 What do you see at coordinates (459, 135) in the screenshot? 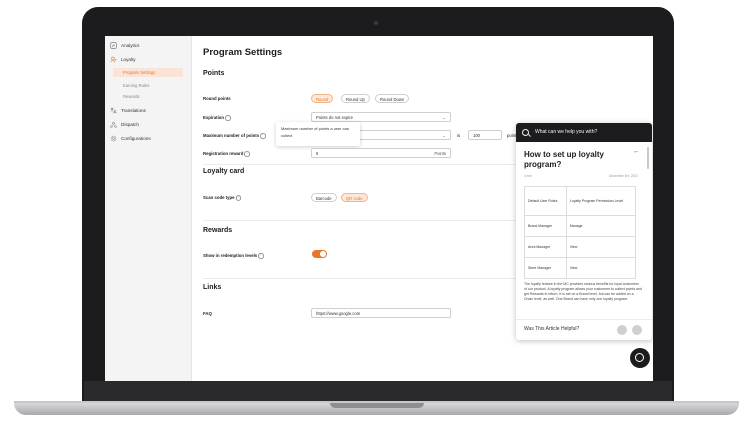
I see `max-is-text: is` at bounding box center [459, 135].